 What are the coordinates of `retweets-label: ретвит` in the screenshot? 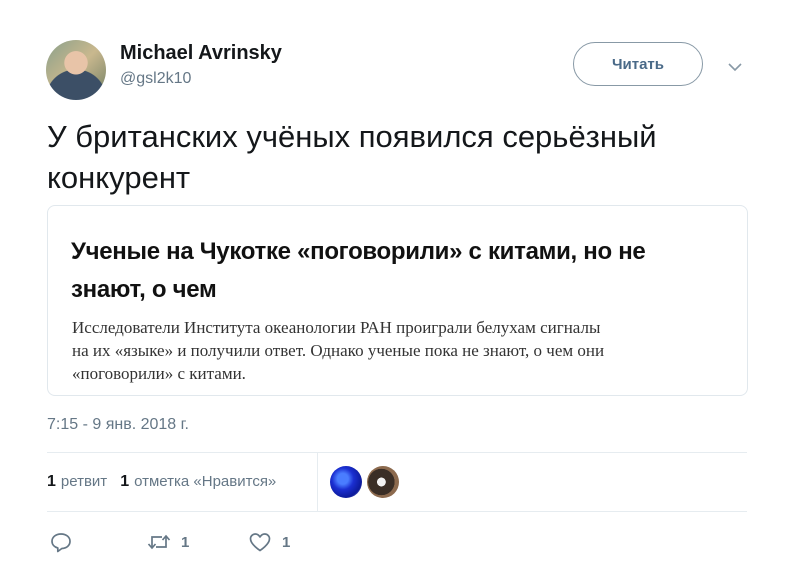 It's located at (84, 481).